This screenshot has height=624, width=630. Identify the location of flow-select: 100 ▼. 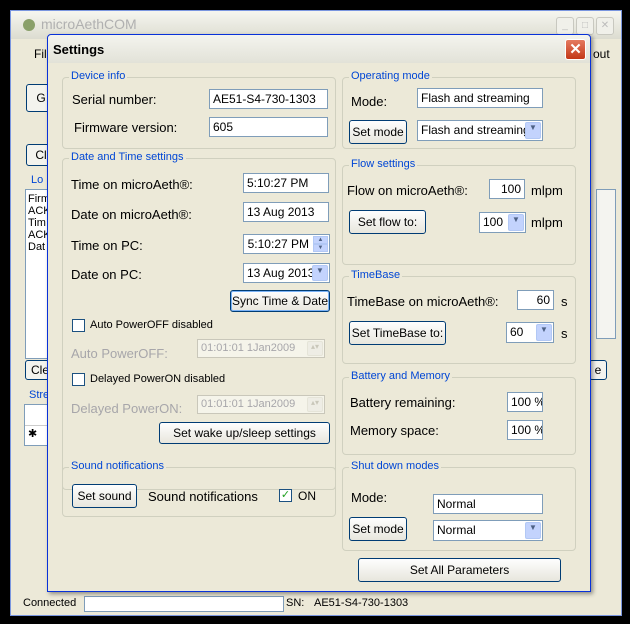
(502, 222).